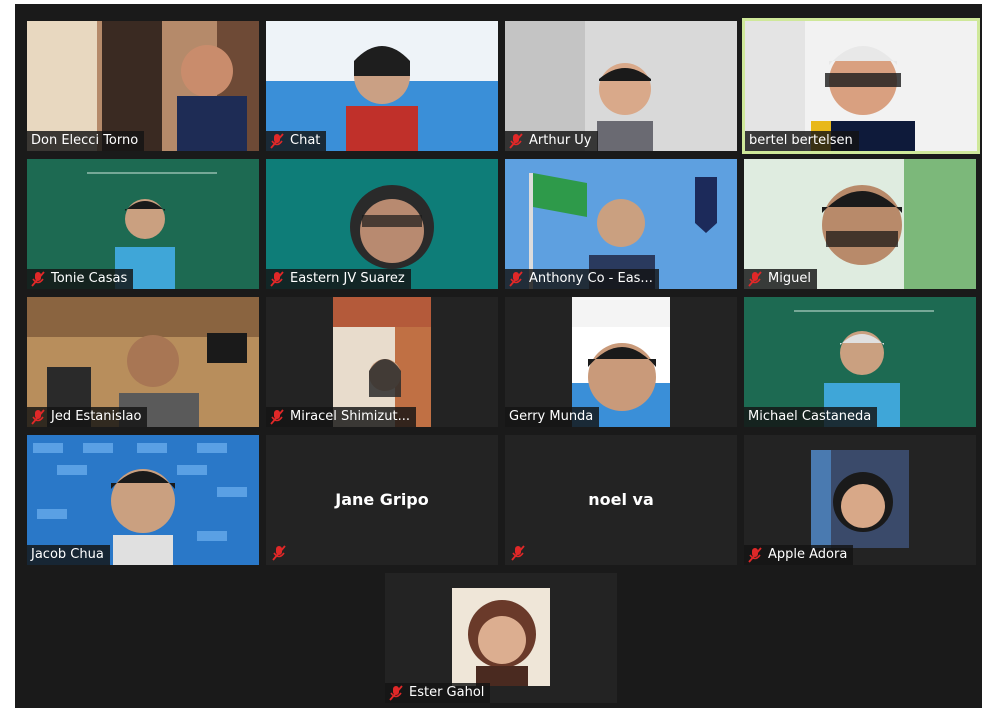  I want to click on participant-tile-tonie: Tonie Casas, so click(143, 224).